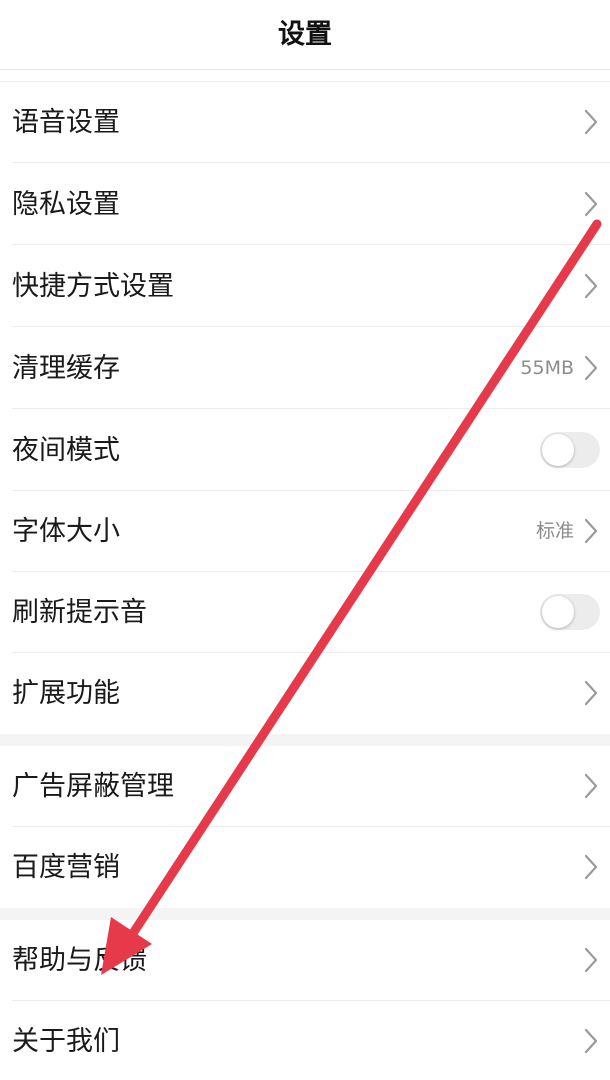  Describe the element at coordinates (79, 960) in the screenshot. I see `row-label: 帮助与反馈` at that location.